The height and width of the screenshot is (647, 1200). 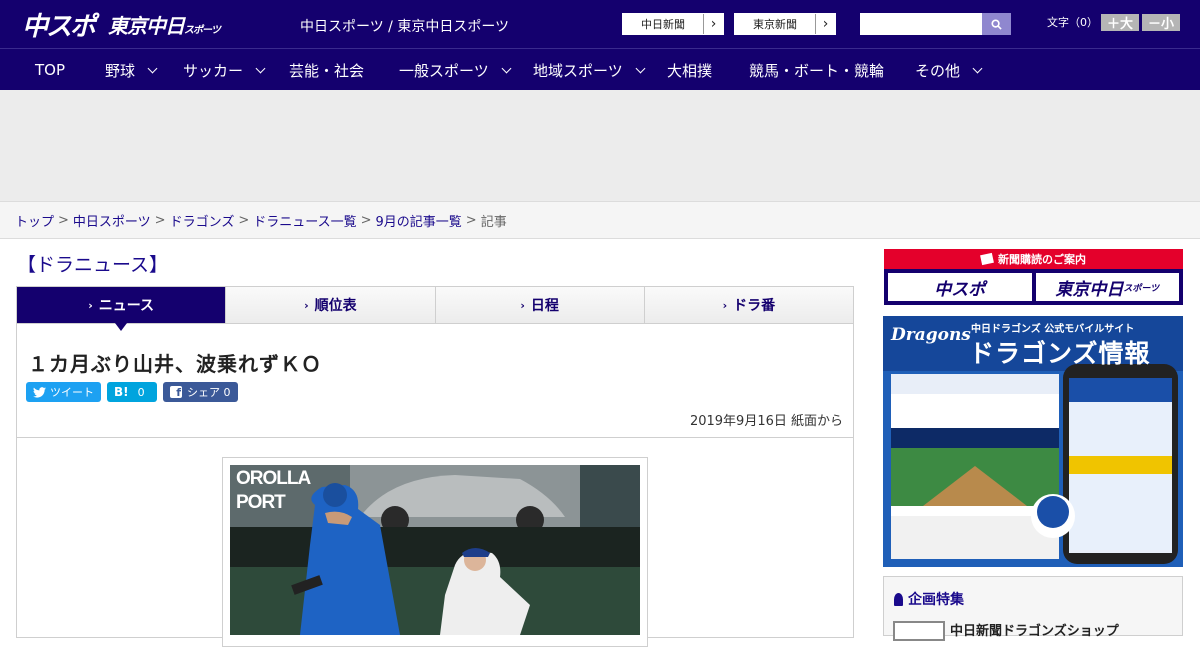 I want to click on subscription-banner: 新聞購読のご案内 中スポ 東京中日 スポーツ, so click(x=1033, y=277).